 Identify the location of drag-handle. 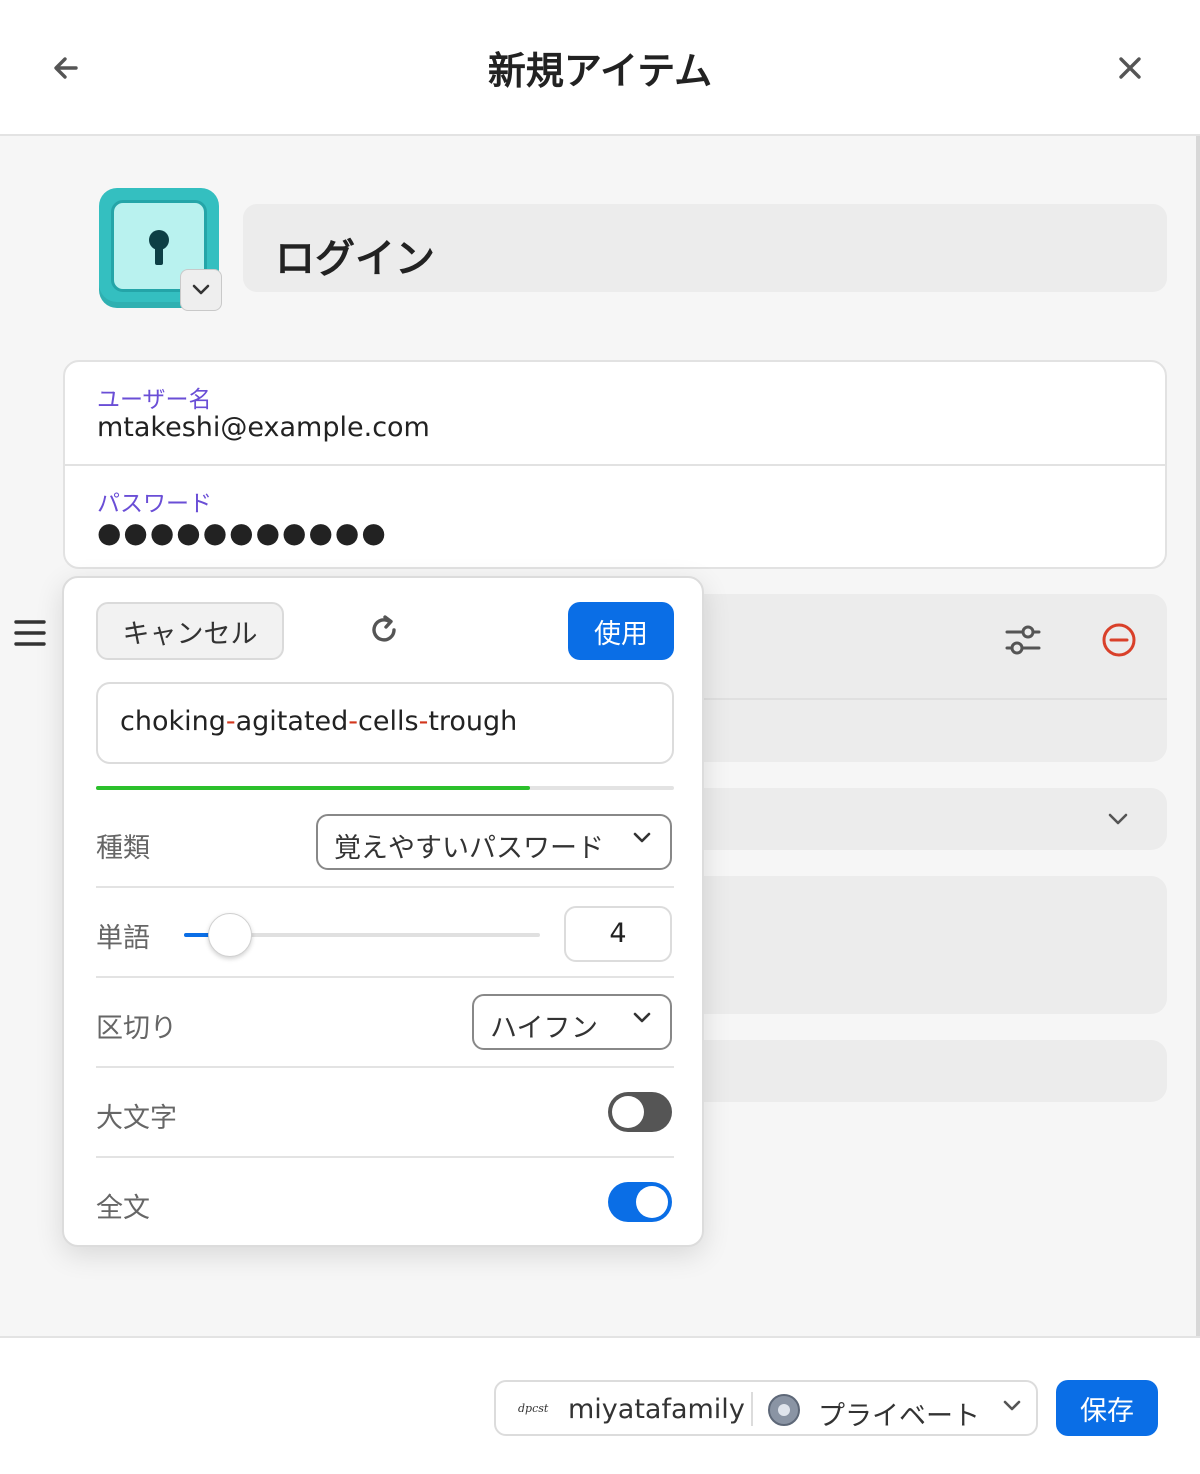
(32, 633).